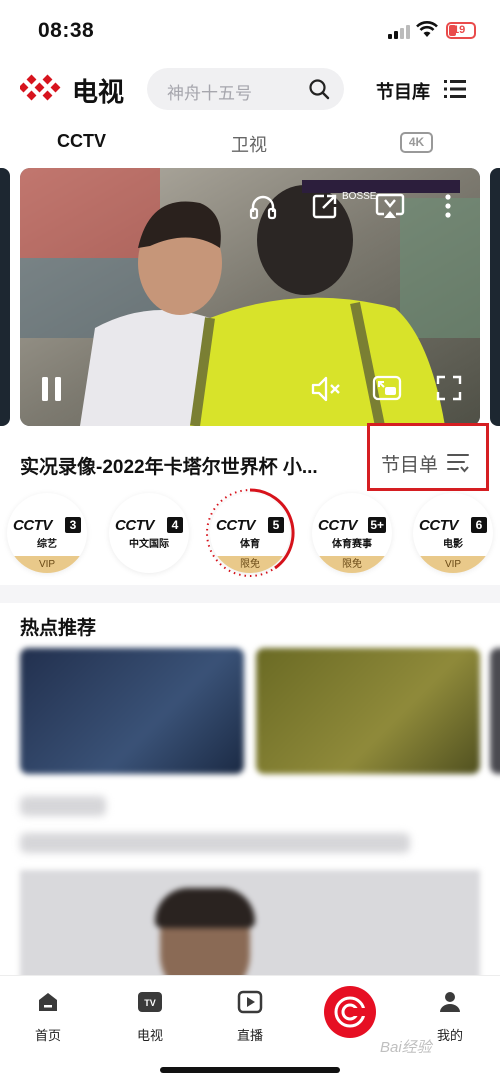 The width and height of the screenshot is (500, 1083). Describe the element at coordinates (81, 141) in the screenshot. I see `tab-cctv: CCTV` at that location.